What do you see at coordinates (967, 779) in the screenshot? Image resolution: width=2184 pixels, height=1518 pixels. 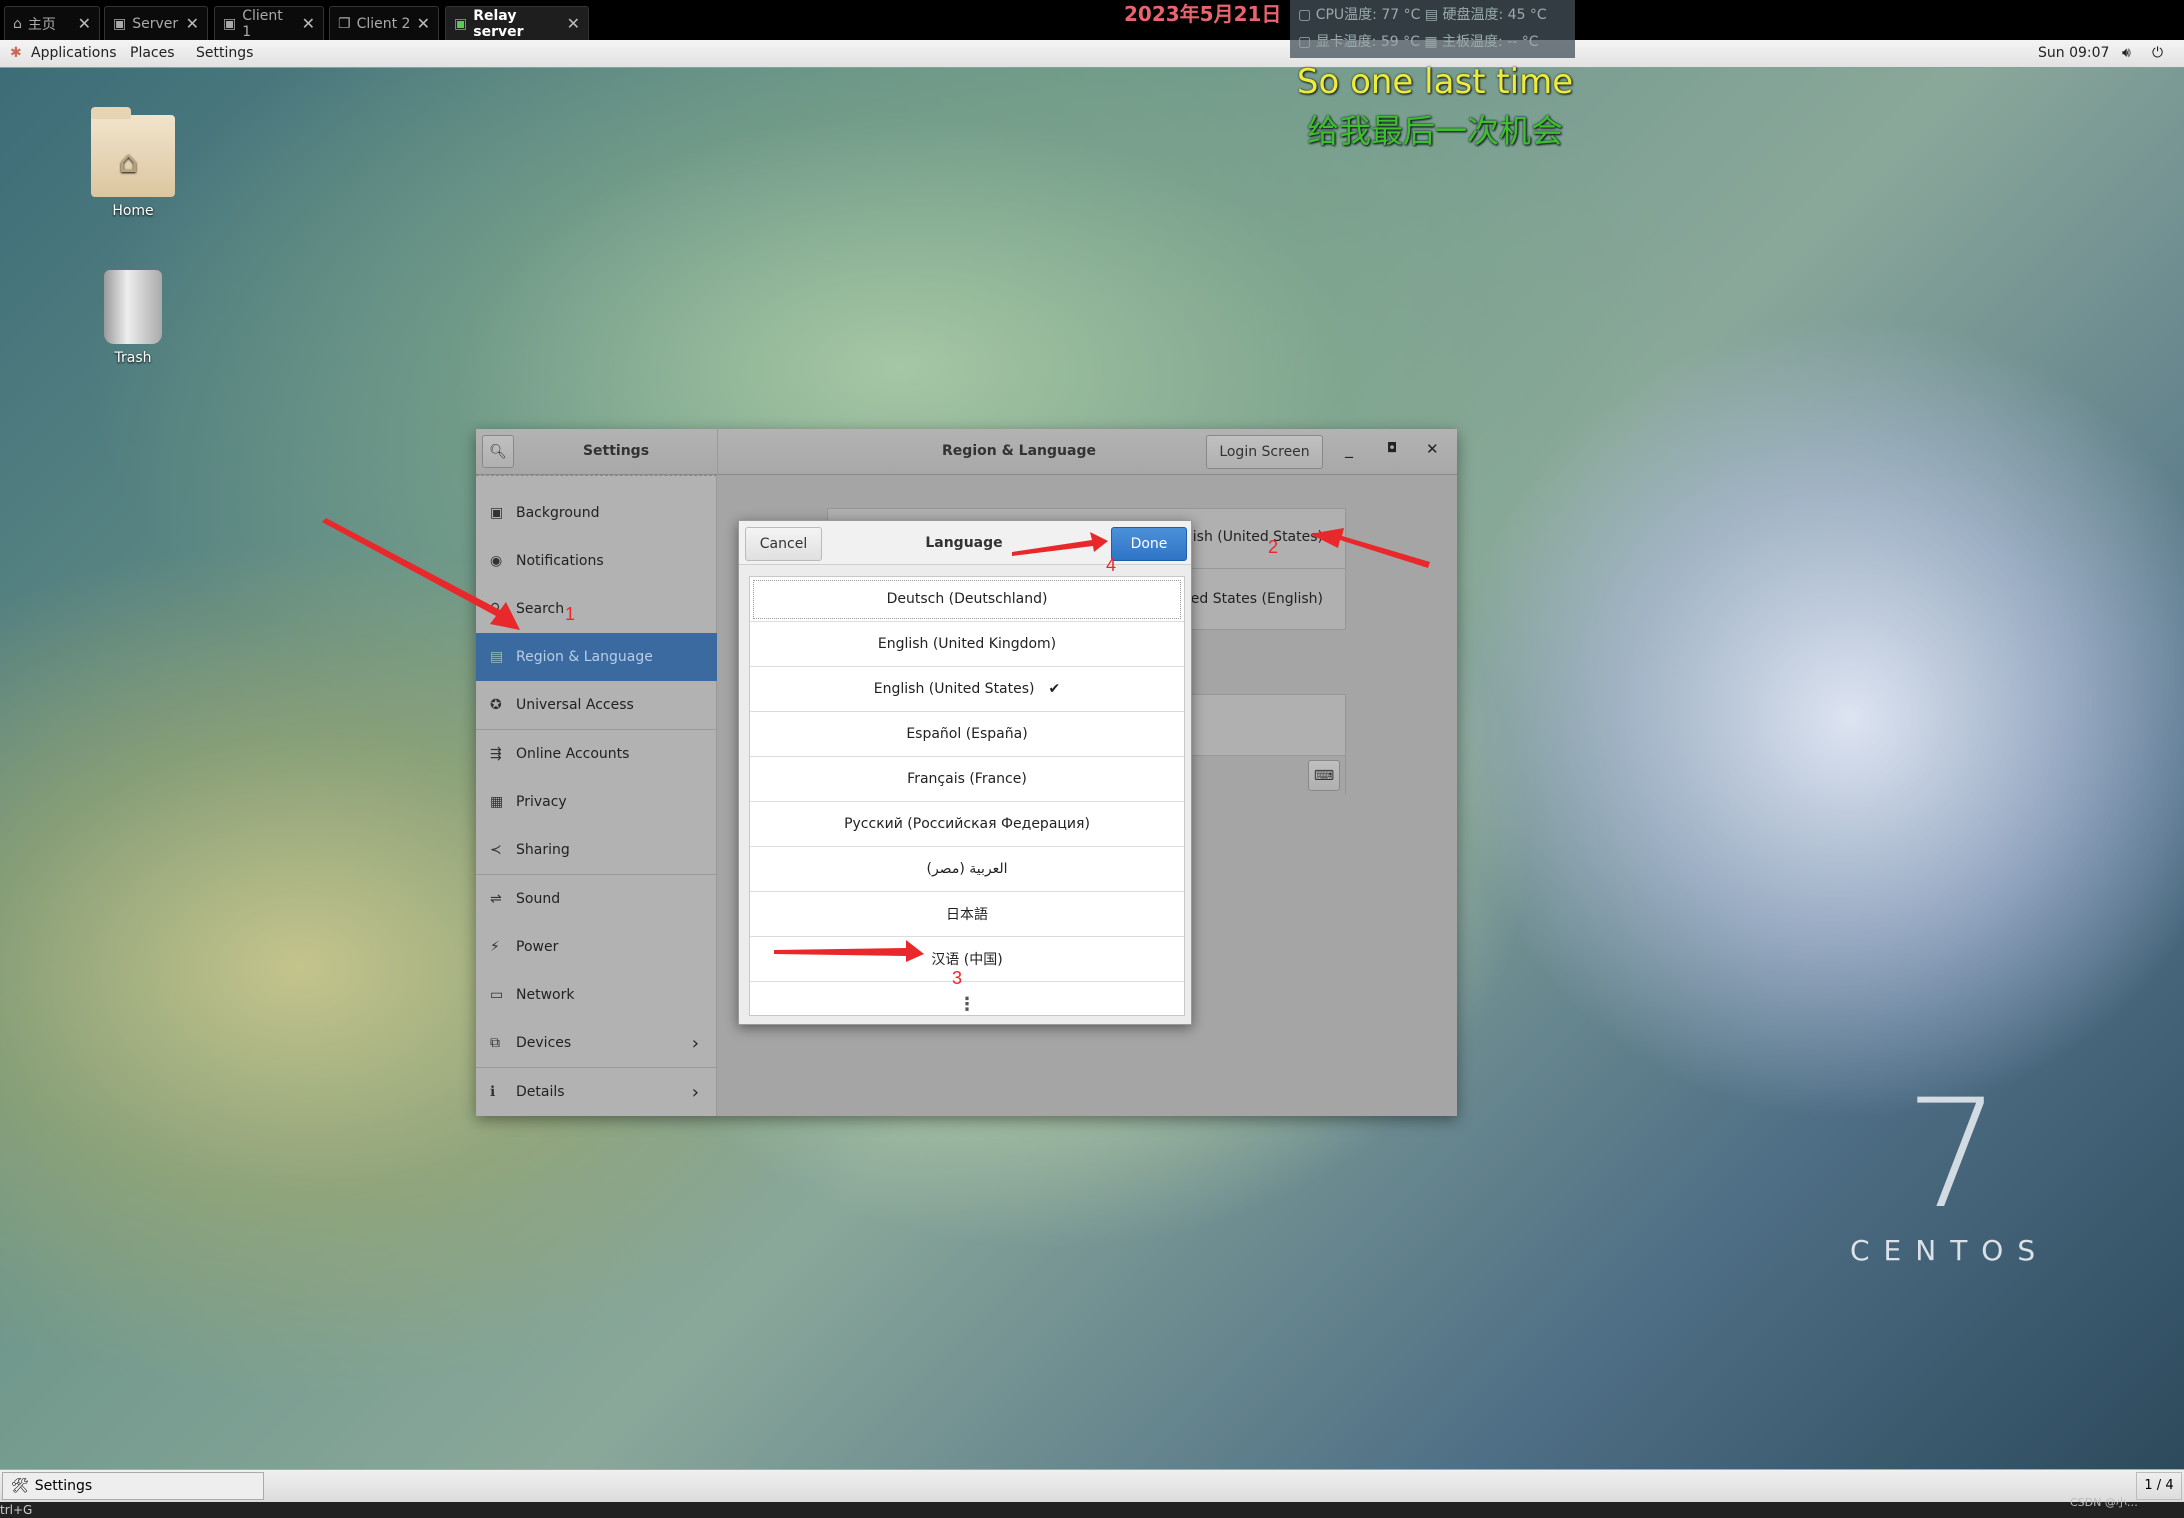 I see `language-row-fr: Français (France)` at bounding box center [967, 779].